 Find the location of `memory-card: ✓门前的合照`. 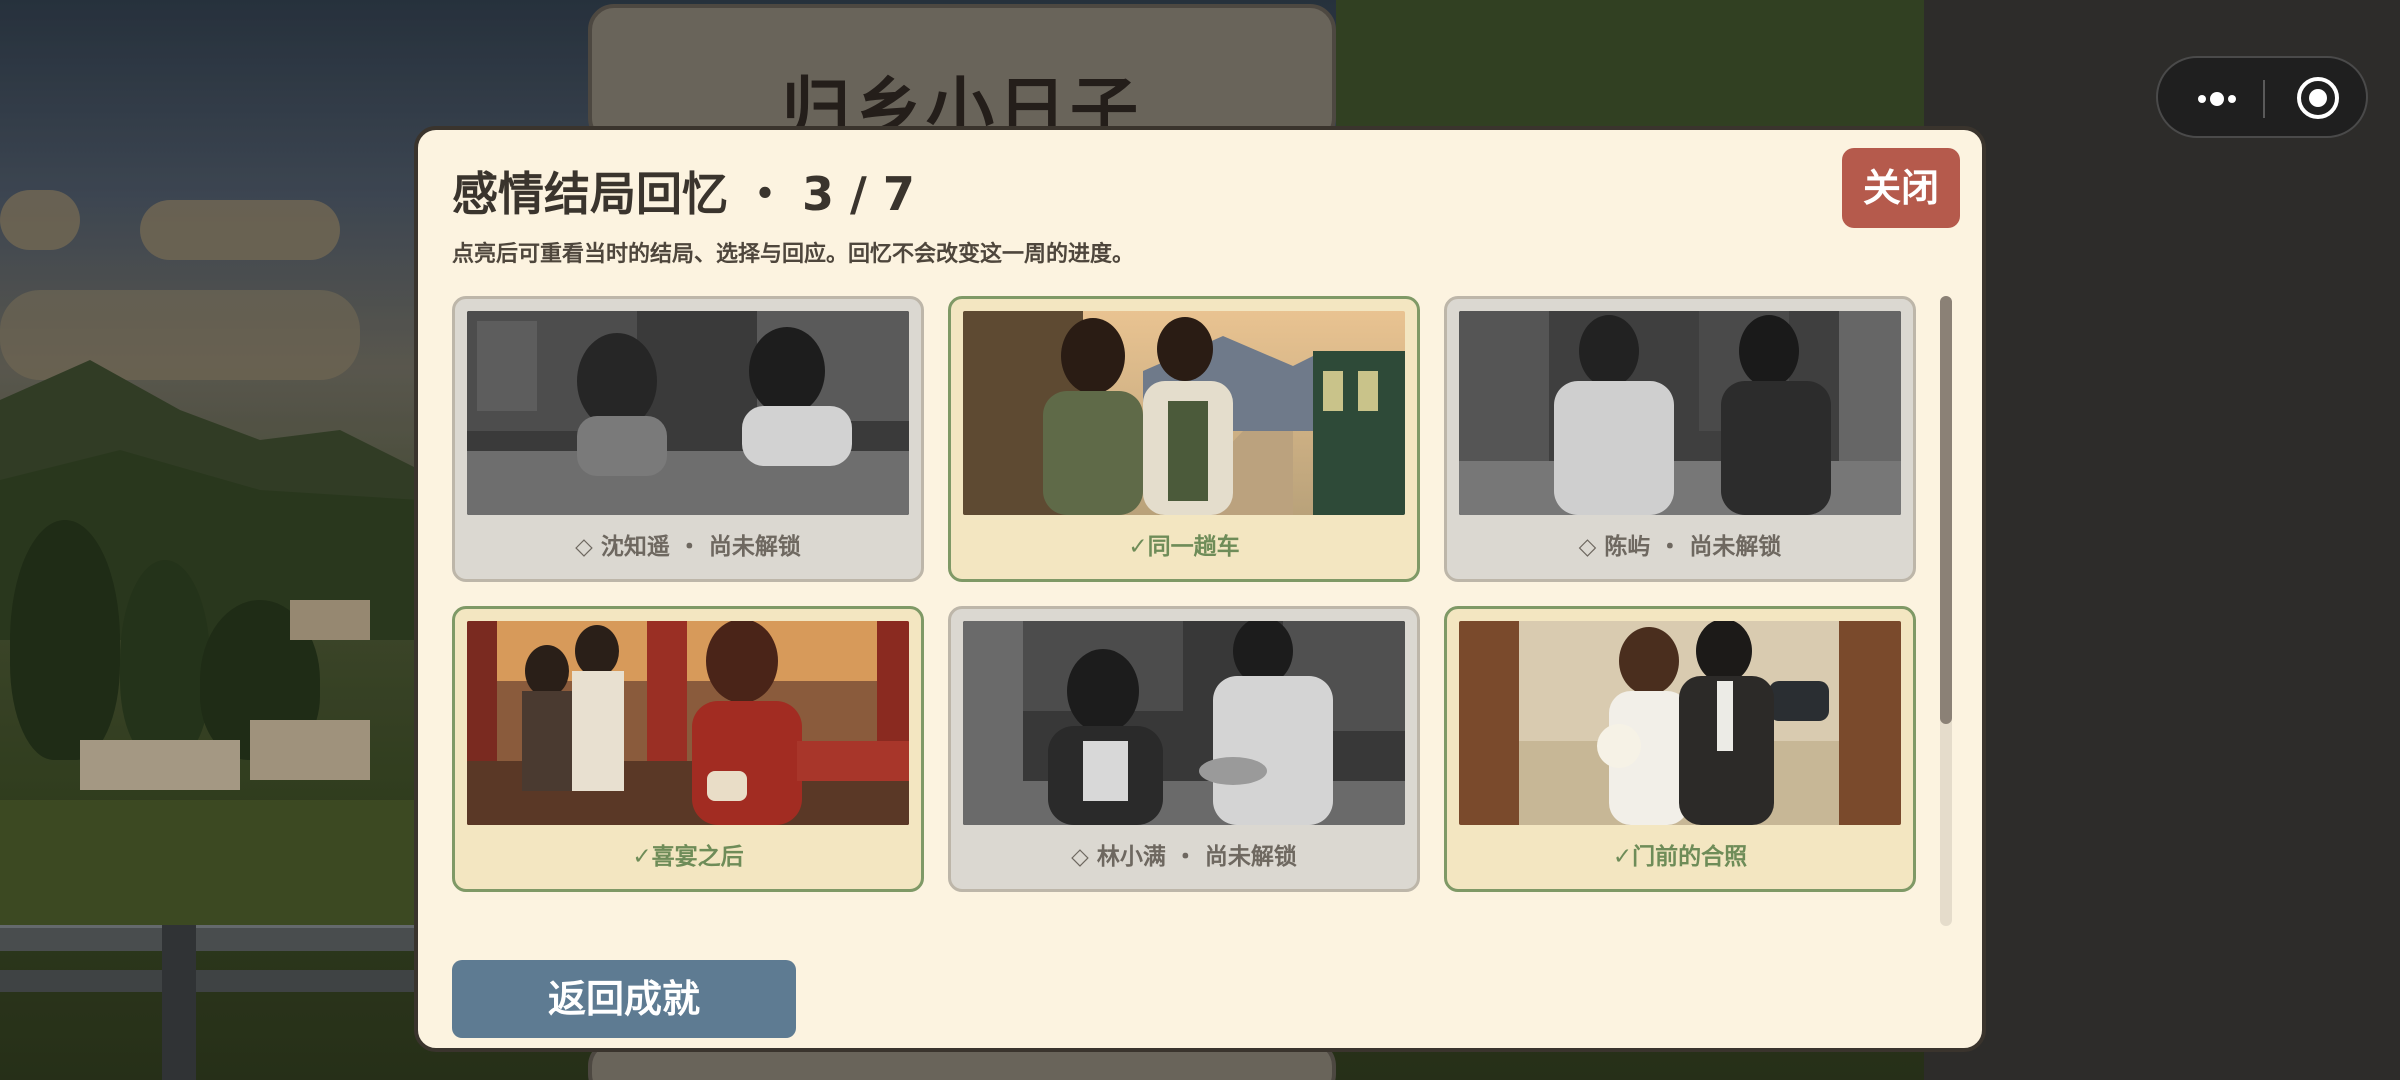

memory-card: ✓门前的合照 is located at coordinates (1680, 749).